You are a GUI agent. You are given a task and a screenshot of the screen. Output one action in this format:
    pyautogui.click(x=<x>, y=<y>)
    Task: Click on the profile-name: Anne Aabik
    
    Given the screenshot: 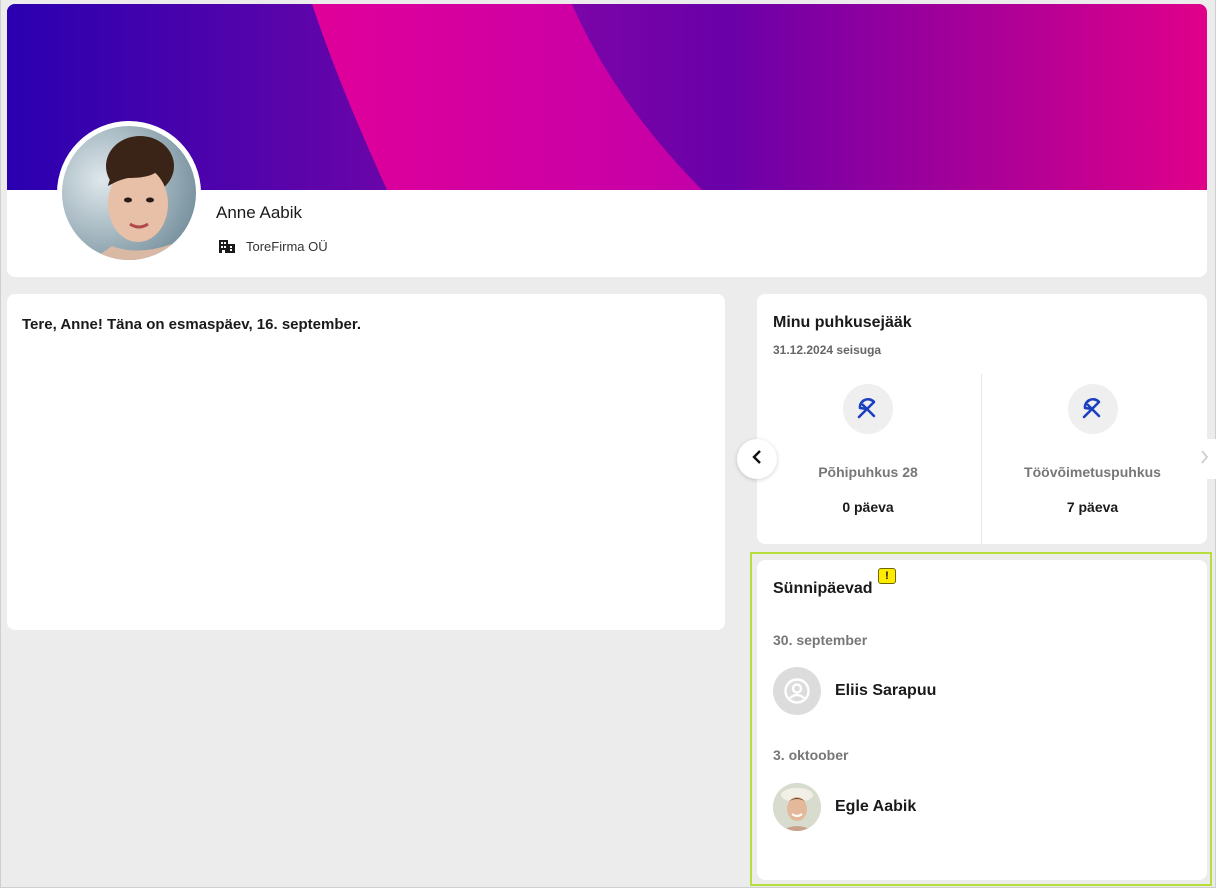 What is the action you would take?
    pyautogui.click(x=259, y=212)
    